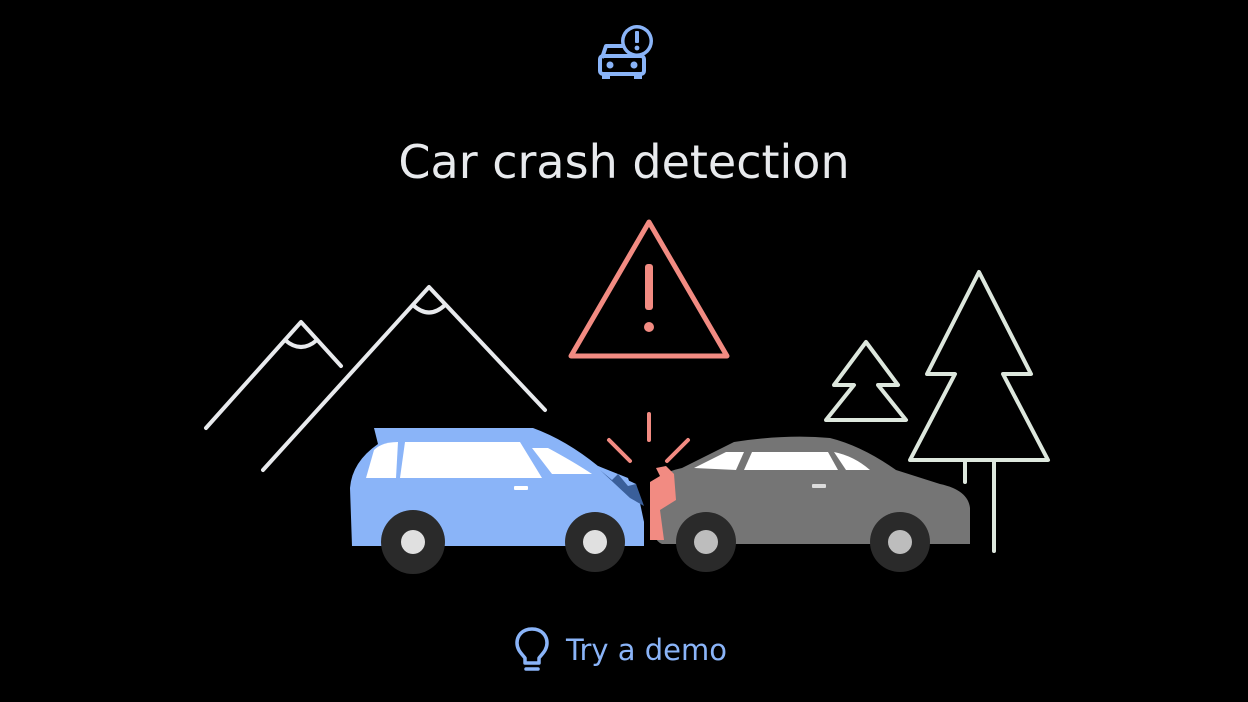  Describe the element at coordinates (810, 504) in the screenshot. I see `gray-sedan-icon` at that location.